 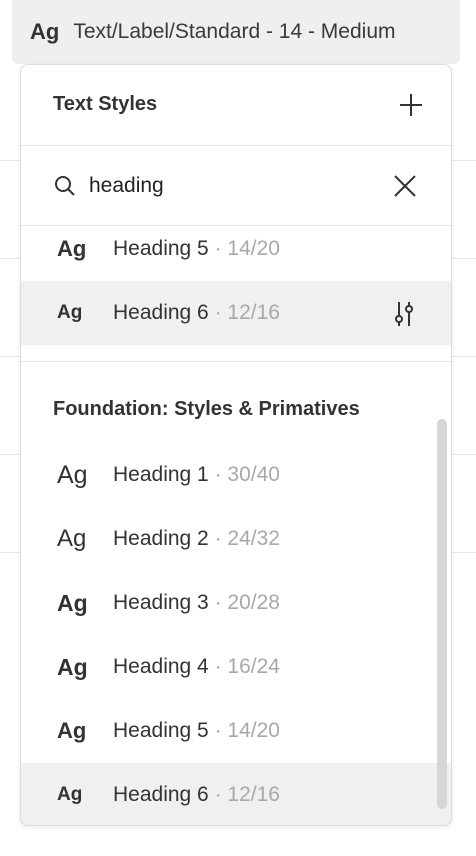 What do you see at coordinates (161, 602) in the screenshot?
I see `style-name: Heading 3` at bounding box center [161, 602].